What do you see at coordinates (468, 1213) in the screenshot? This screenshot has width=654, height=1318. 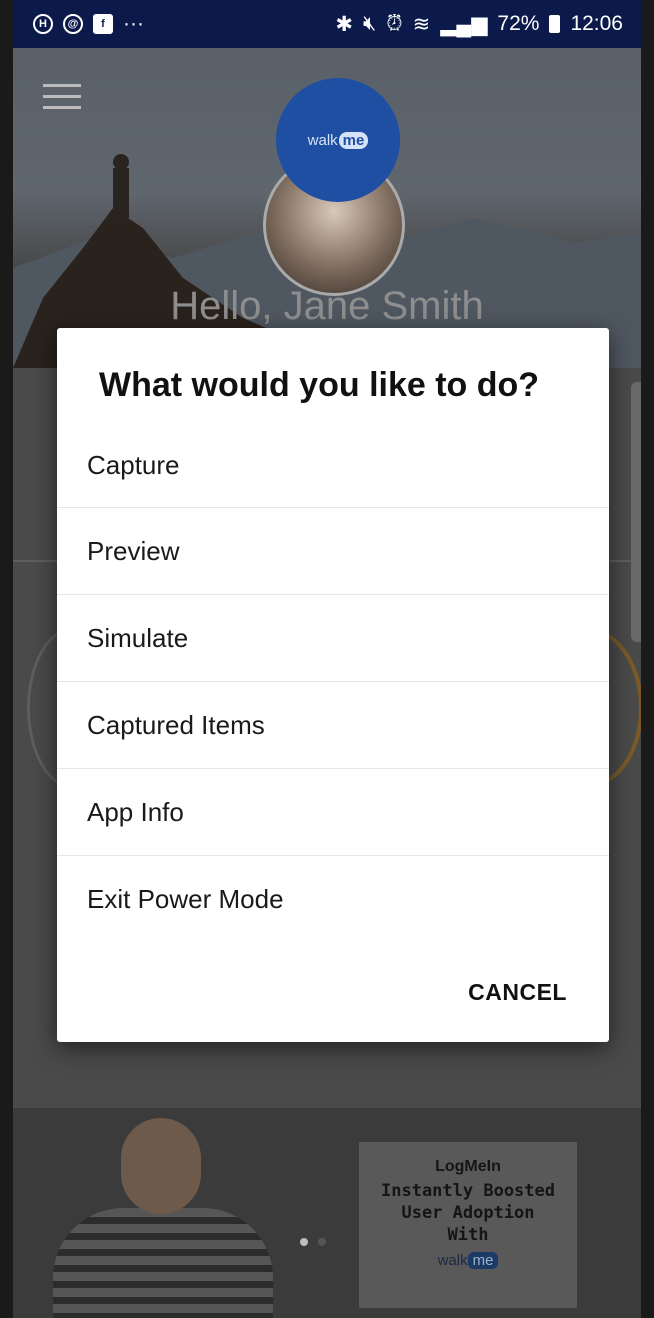 I see `ad-line-2: User Adoption` at bounding box center [468, 1213].